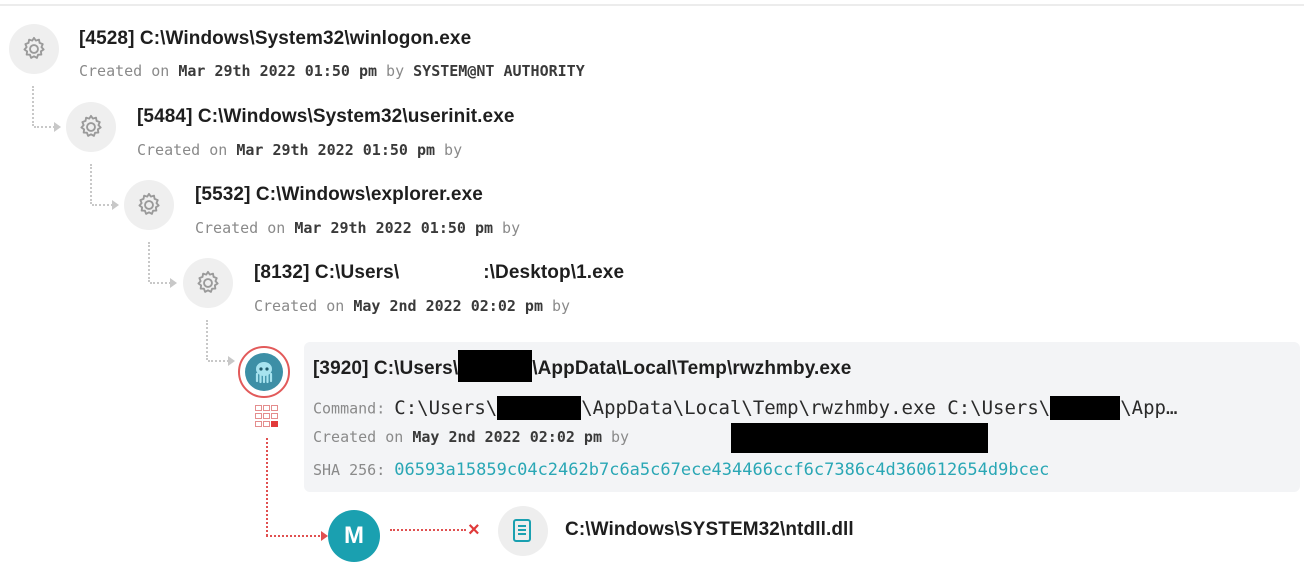 Image resolution: width=1304 pixels, height=562 pixels. I want to click on selected-process-icon, so click(264, 372).